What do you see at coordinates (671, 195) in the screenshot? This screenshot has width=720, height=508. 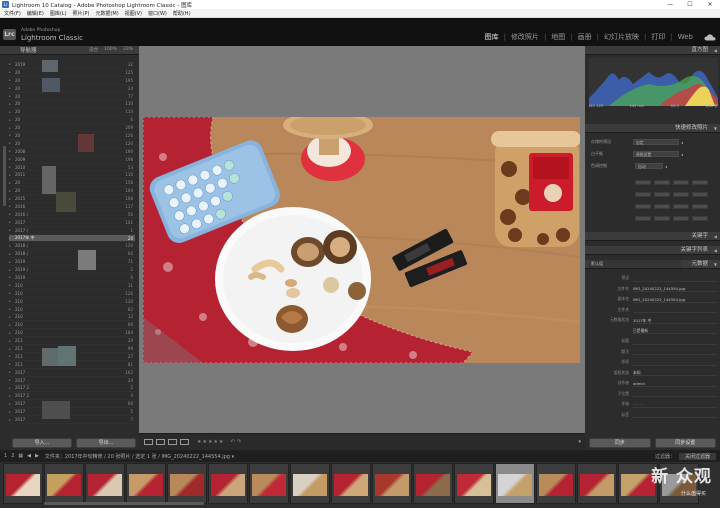 I see `contrast-buttons` at bounding box center [671, 195].